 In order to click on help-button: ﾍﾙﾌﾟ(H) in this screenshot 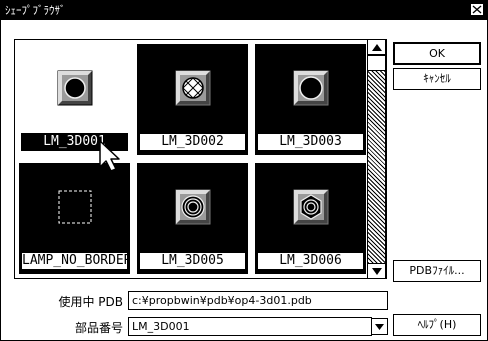, I will do `click(437, 325)`.